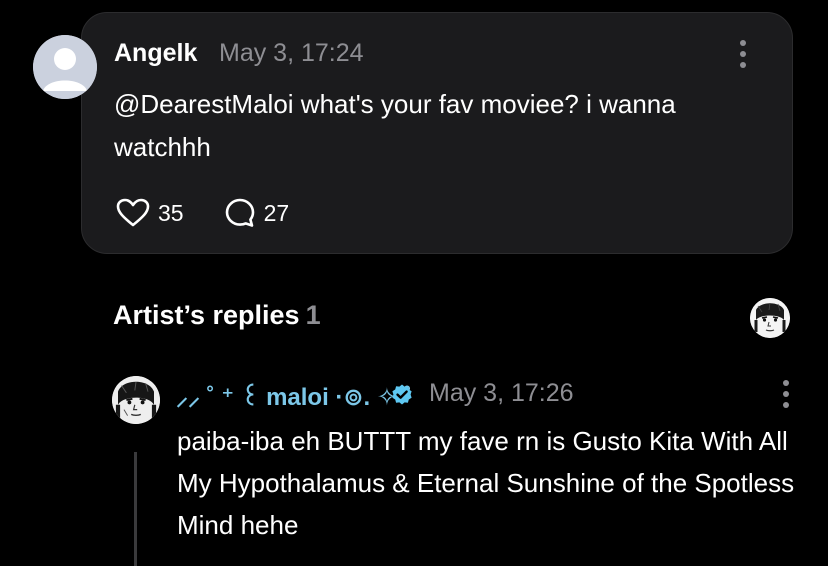 This screenshot has width=828, height=566. Describe the element at coordinates (206, 315) in the screenshot. I see `artist-replies-title: Artist’s replies` at that location.